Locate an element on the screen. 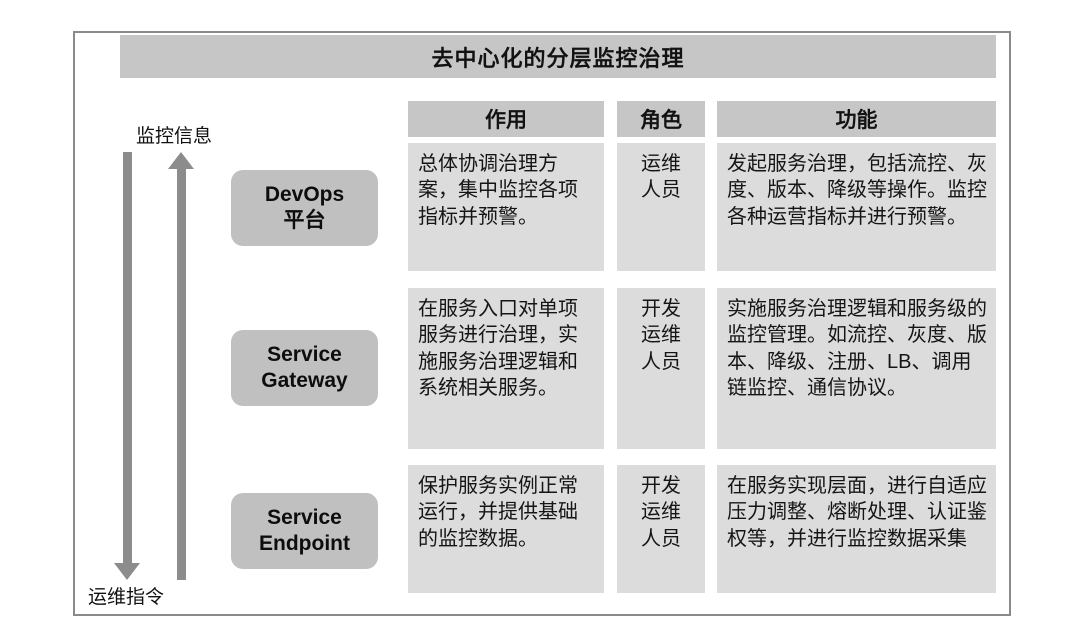 Image resolution: width=1080 pixels, height=636 pixels. node-label-line2: Endpoint is located at coordinates (304, 543).